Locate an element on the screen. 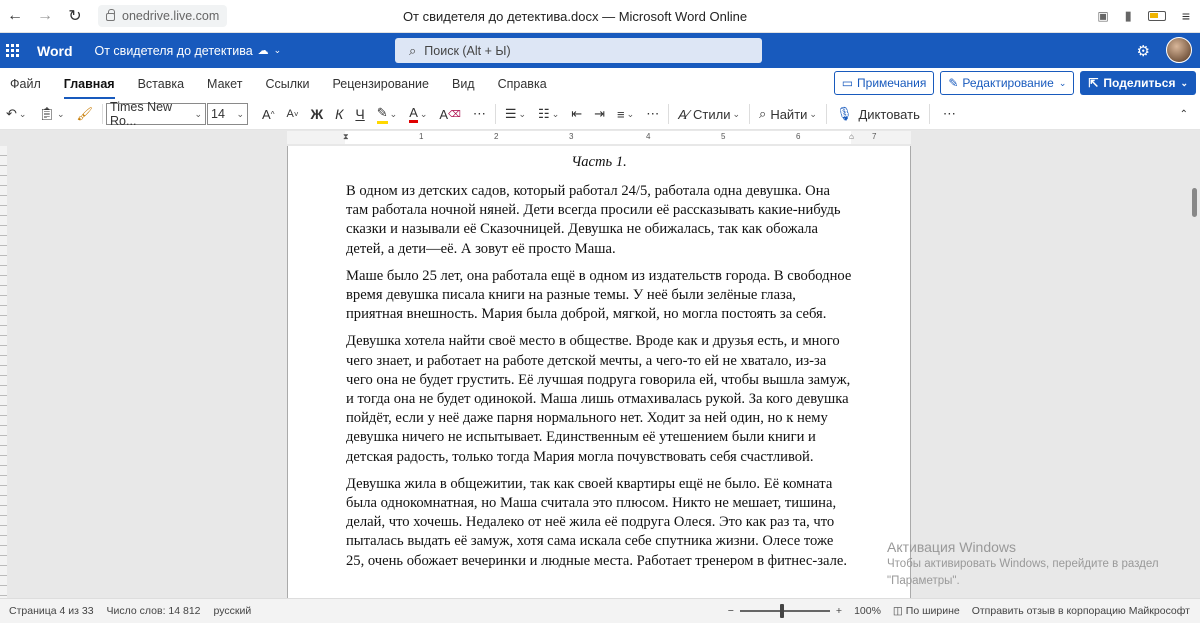  increase-indent-icon: ⇥ is located at coordinates (599, 114).